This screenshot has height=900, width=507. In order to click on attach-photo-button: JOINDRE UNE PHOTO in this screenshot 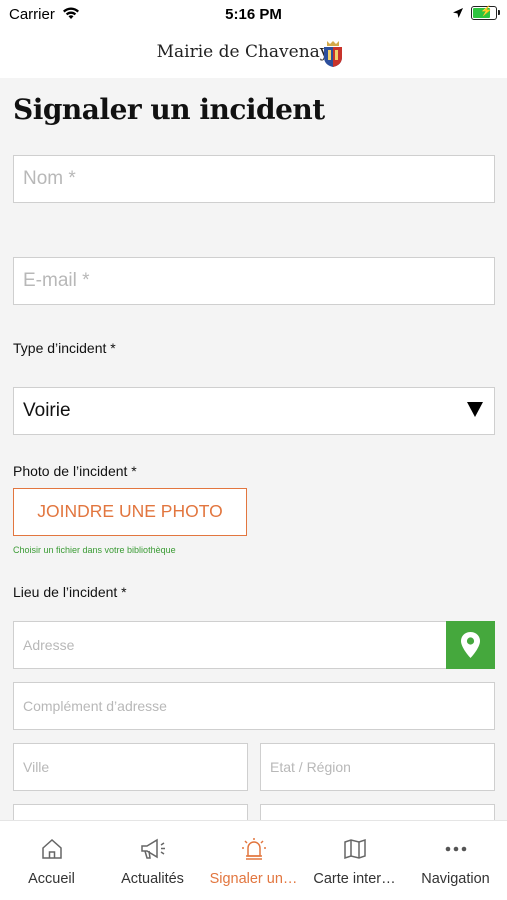, I will do `click(130, 512)`.